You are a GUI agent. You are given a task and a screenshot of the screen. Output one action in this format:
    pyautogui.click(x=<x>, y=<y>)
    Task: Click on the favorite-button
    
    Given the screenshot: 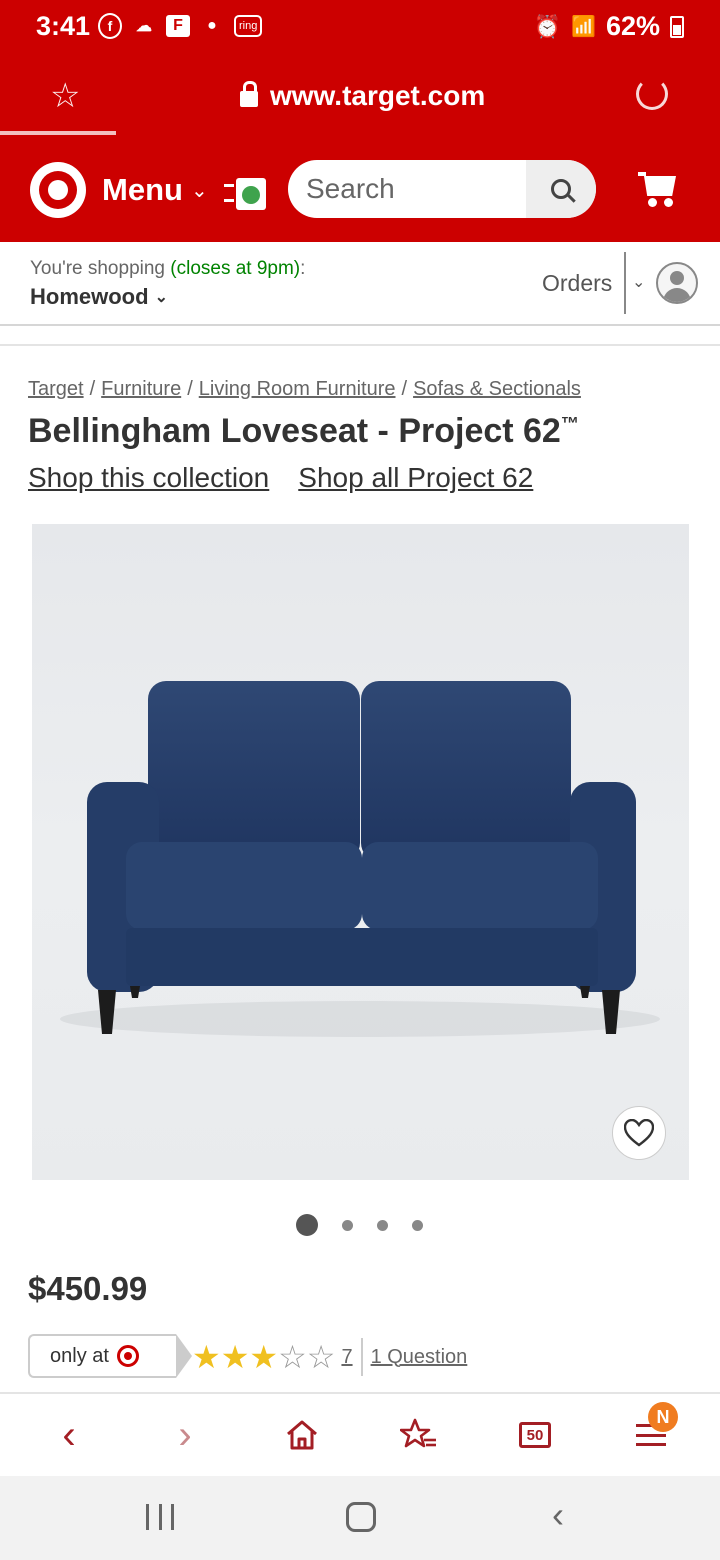 What is the action you would take?
    pyautogui.click(x=639, y=1133)
    